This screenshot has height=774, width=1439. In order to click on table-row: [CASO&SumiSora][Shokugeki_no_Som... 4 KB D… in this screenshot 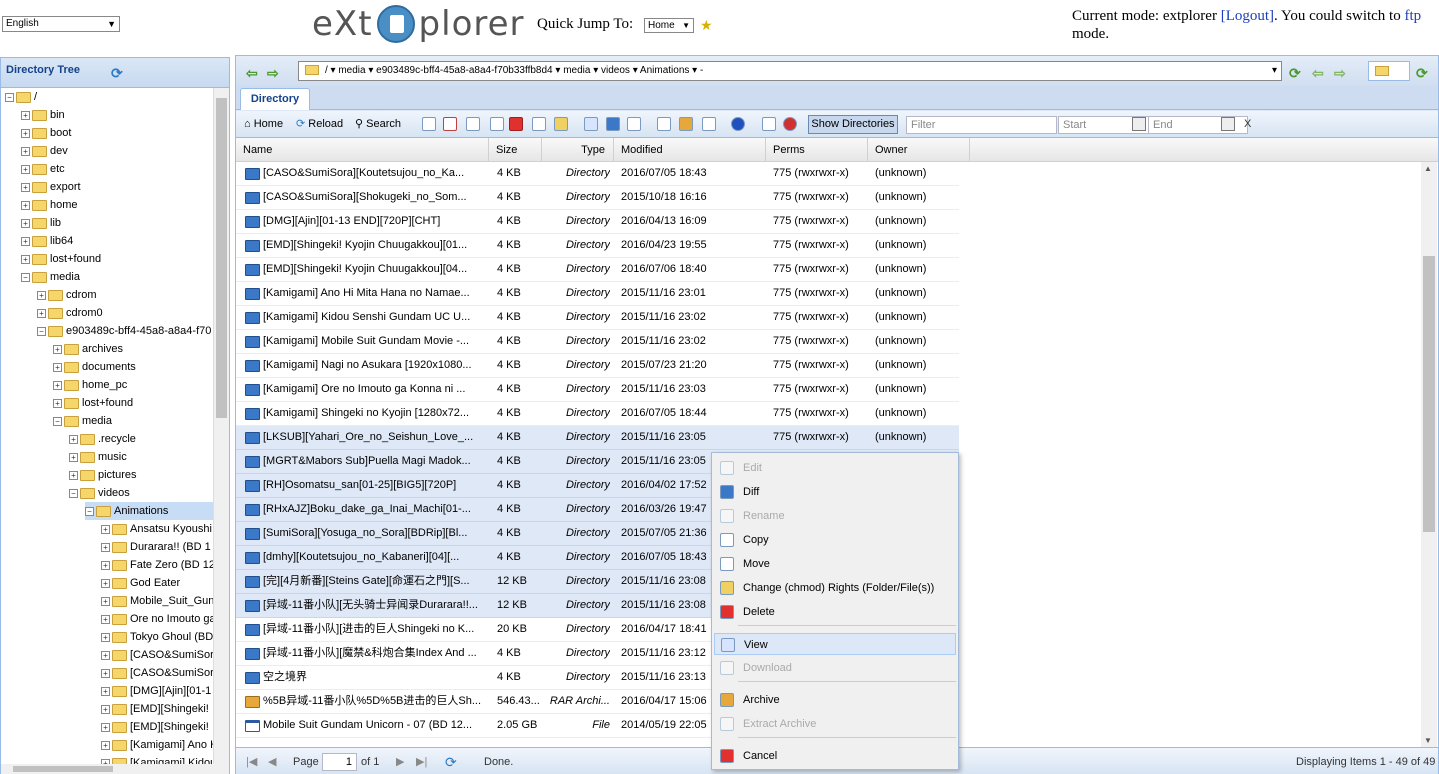, I will do `click(597, 198)`.